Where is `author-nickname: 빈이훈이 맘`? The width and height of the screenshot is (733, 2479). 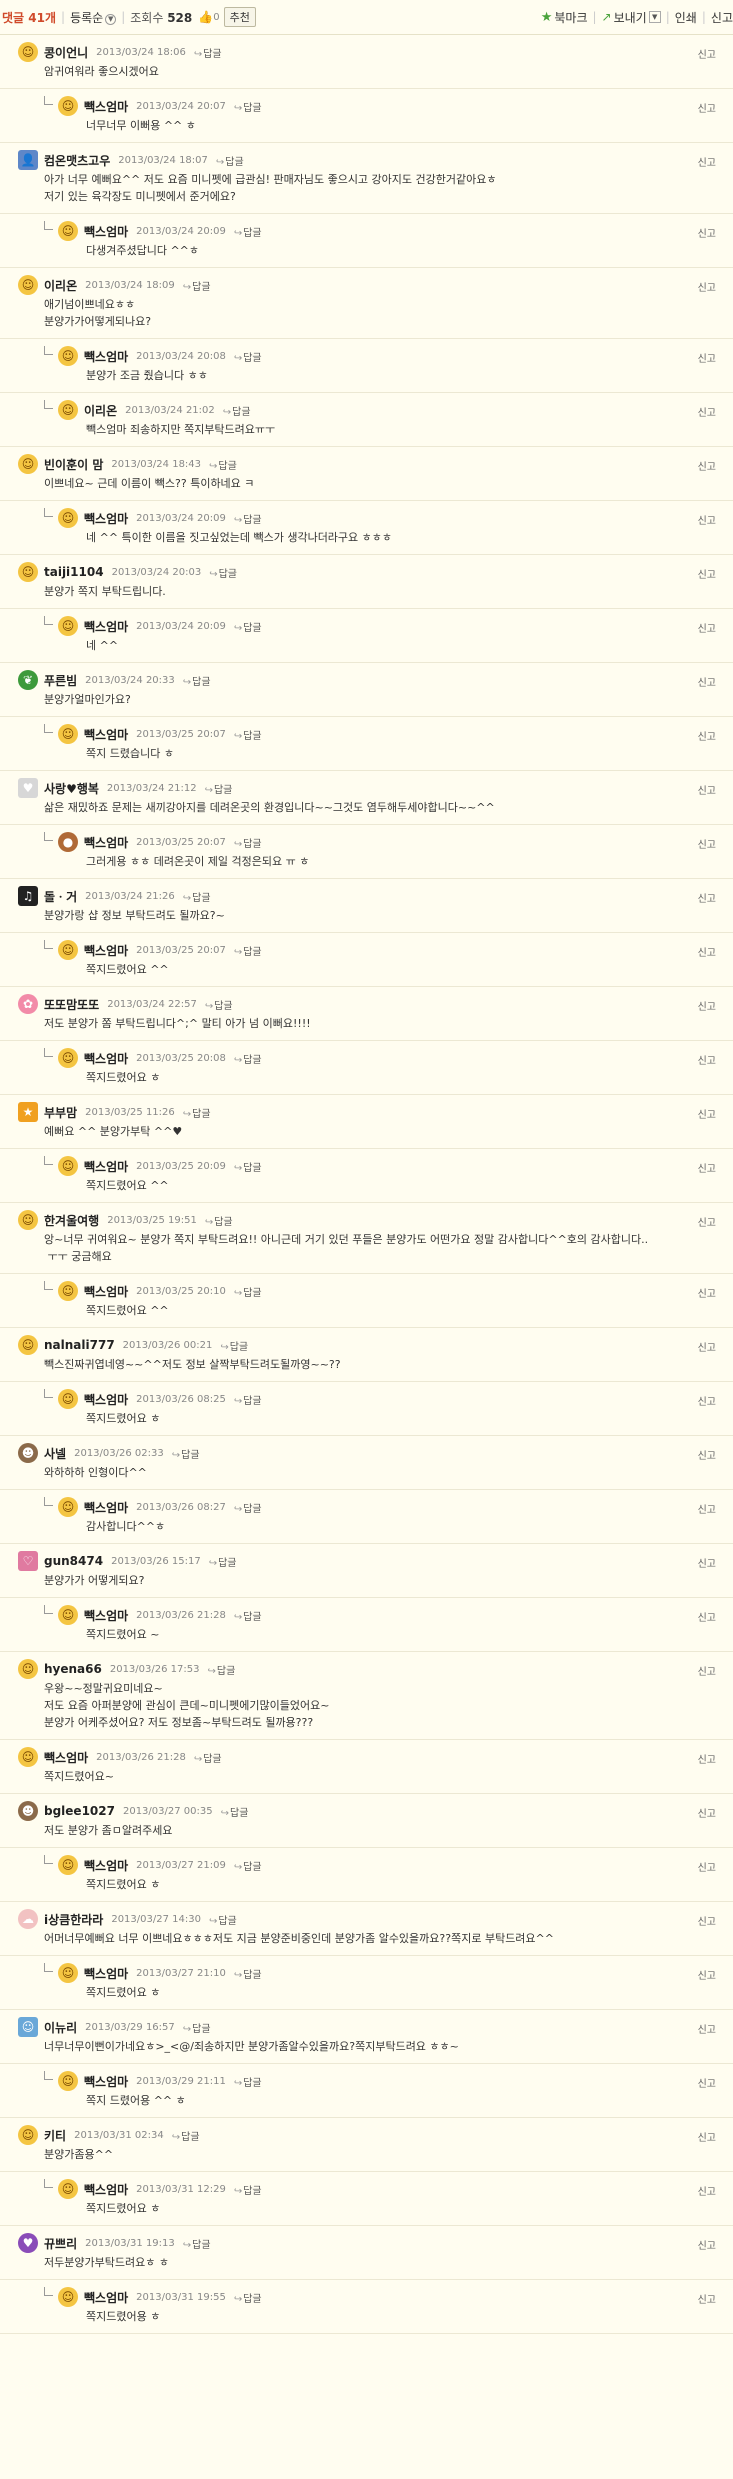
author-nickname: 빈이훈이 맘 is located at coordinates (73, 464).